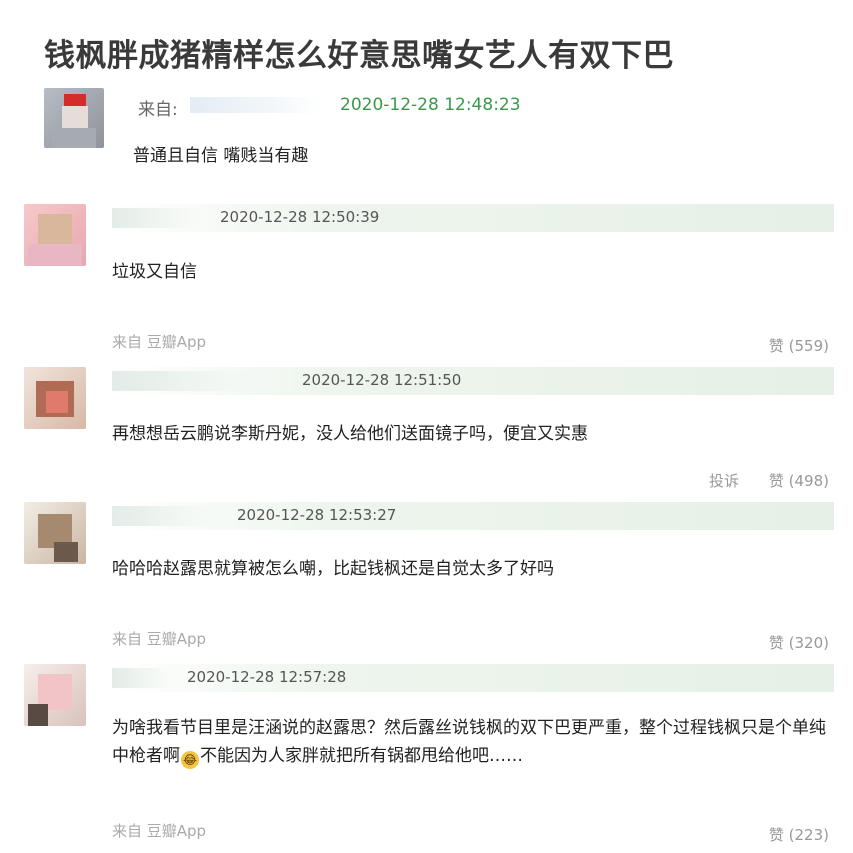 The height and width of the screenshot is (853, 853). Describe the element at coordinates (799, 834) in the screenshot. I see `like-button: 赞 (223)` at that location.